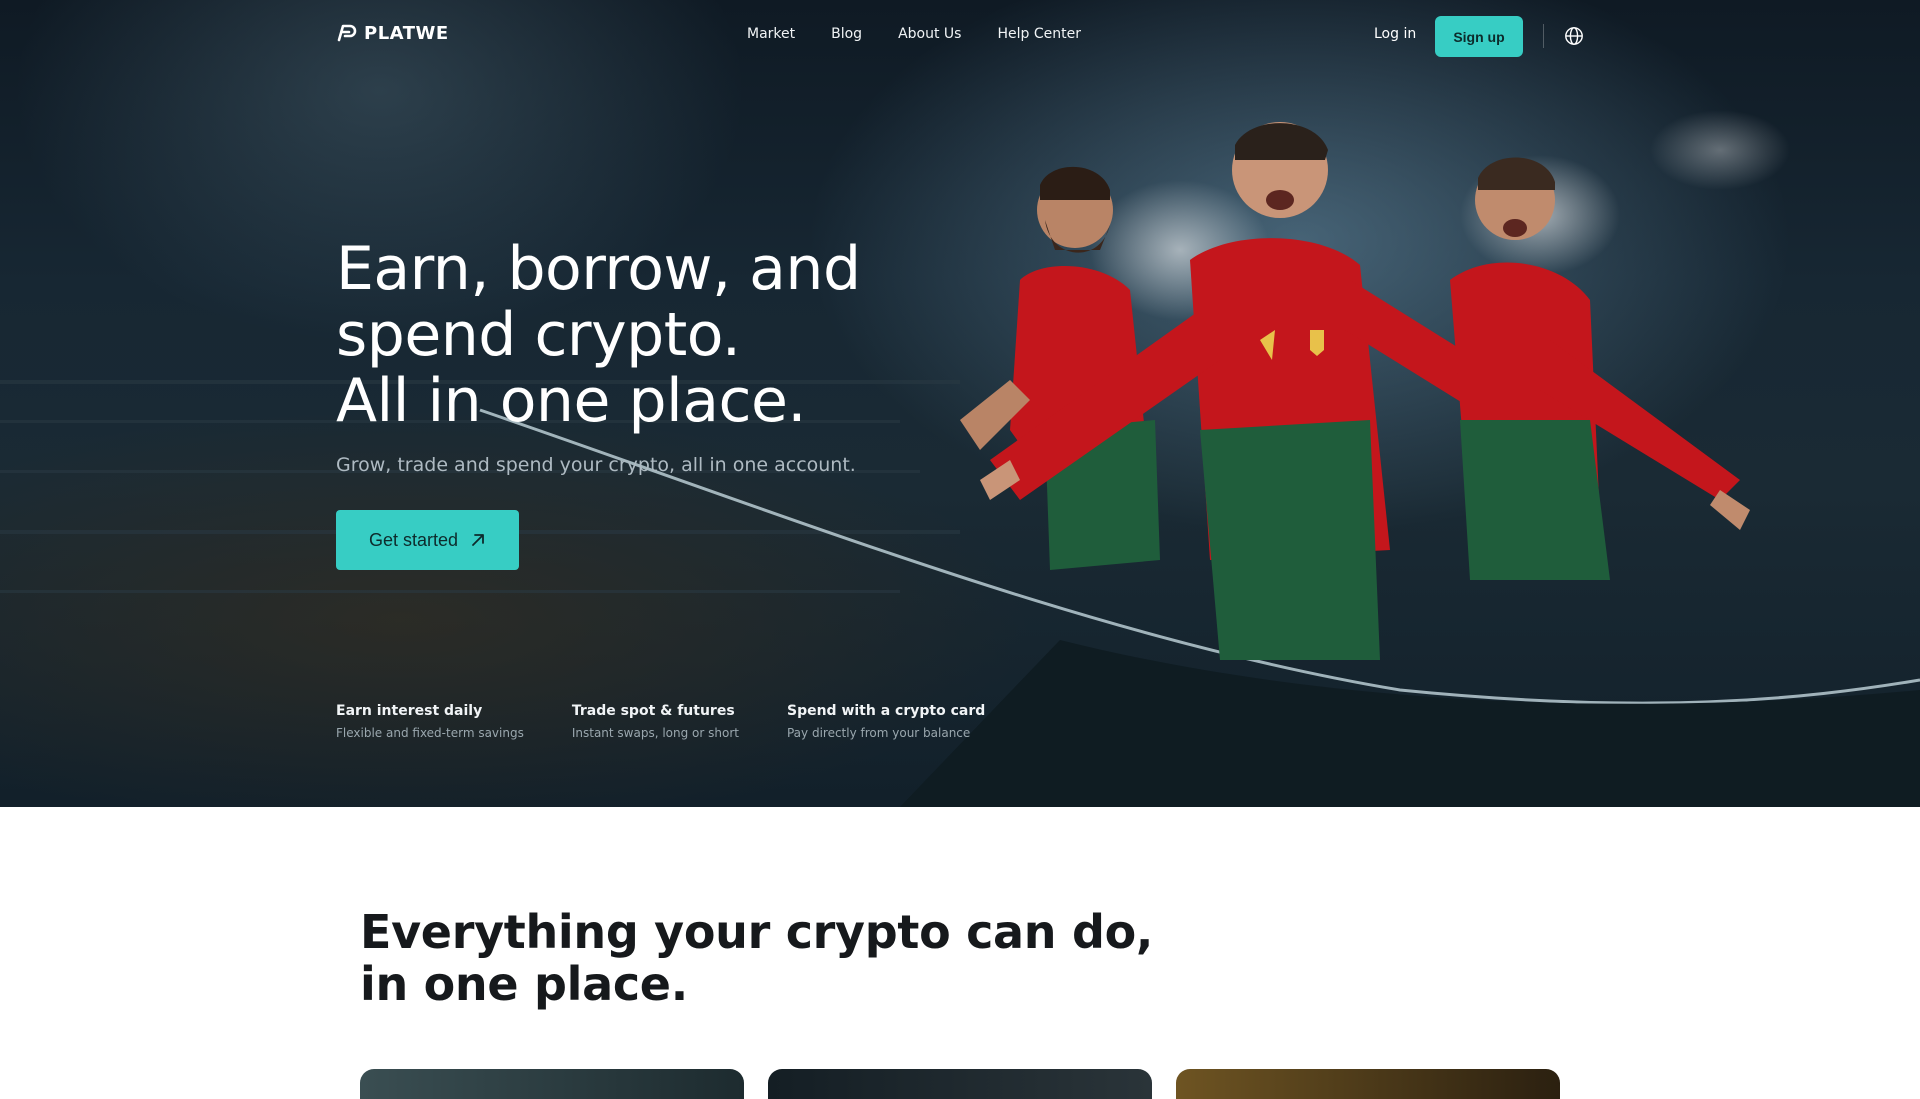 The width and height of the screenshot is (1920, 1099). What do you see at coordinates (1479, 36) in the screenshot?
I see `signup-button: Sign up` at bounding box center [1479, 36].